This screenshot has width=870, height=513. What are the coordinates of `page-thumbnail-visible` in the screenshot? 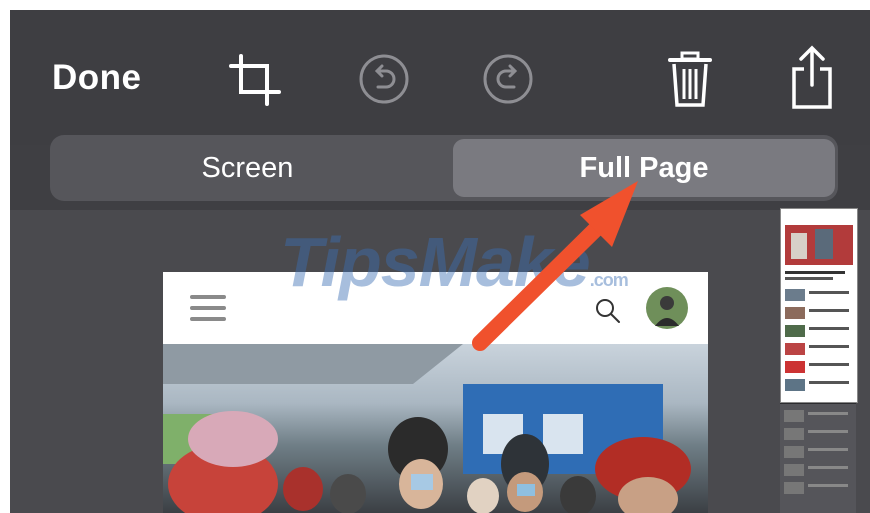 It's located at (819, 305).